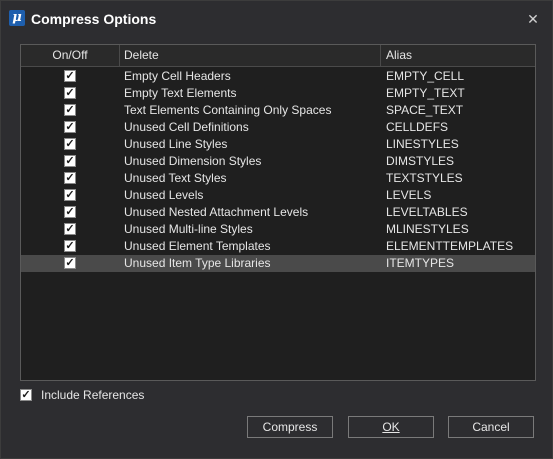  Describe the element at coordinates (278, 161) in the screenshot. I see `table-row: ✓ Unused Dimension Styles DIMSTYLES` at that location.